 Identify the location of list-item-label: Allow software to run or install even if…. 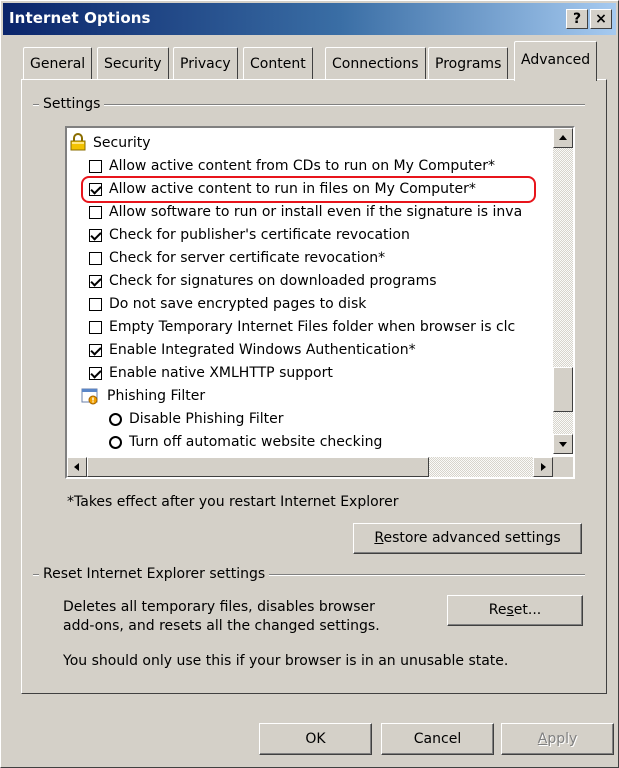
(316, 212).